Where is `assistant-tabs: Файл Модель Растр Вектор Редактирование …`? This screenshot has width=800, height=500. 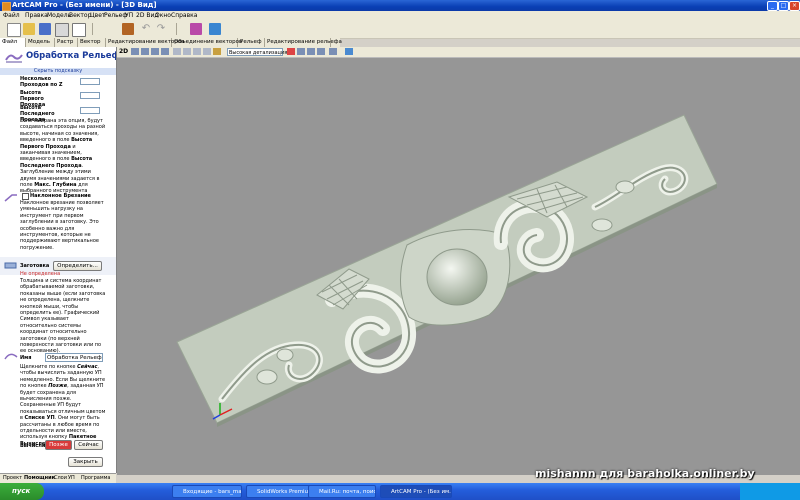
assistant-tabs: Файл Модель Растр Вектор Редактирование … is located at coordinates (171, 42).